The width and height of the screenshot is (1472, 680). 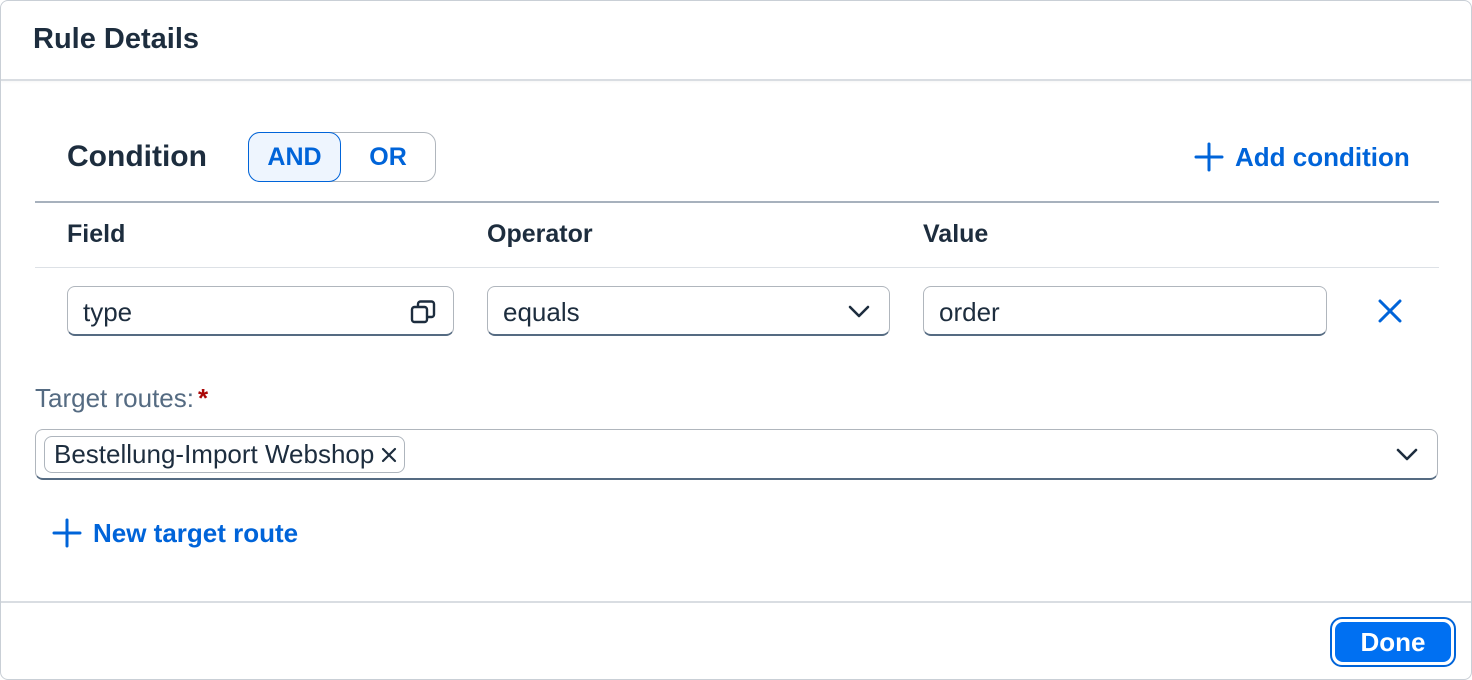 I want to click on field-input: type, so click(x=260, y=311).